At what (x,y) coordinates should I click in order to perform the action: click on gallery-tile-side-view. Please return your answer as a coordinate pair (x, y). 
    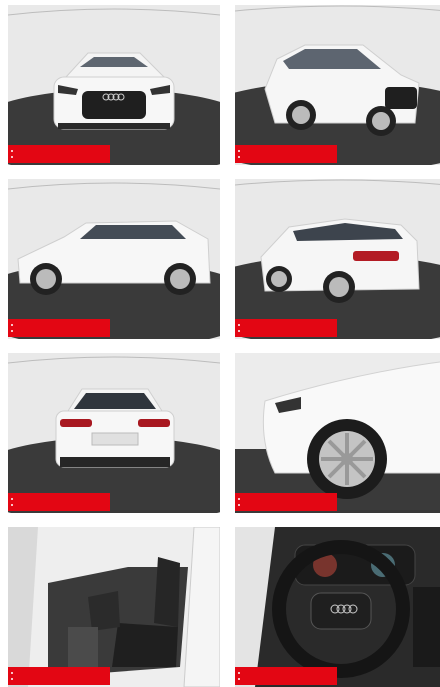
    Looking at the image, I should click on (114, 259).